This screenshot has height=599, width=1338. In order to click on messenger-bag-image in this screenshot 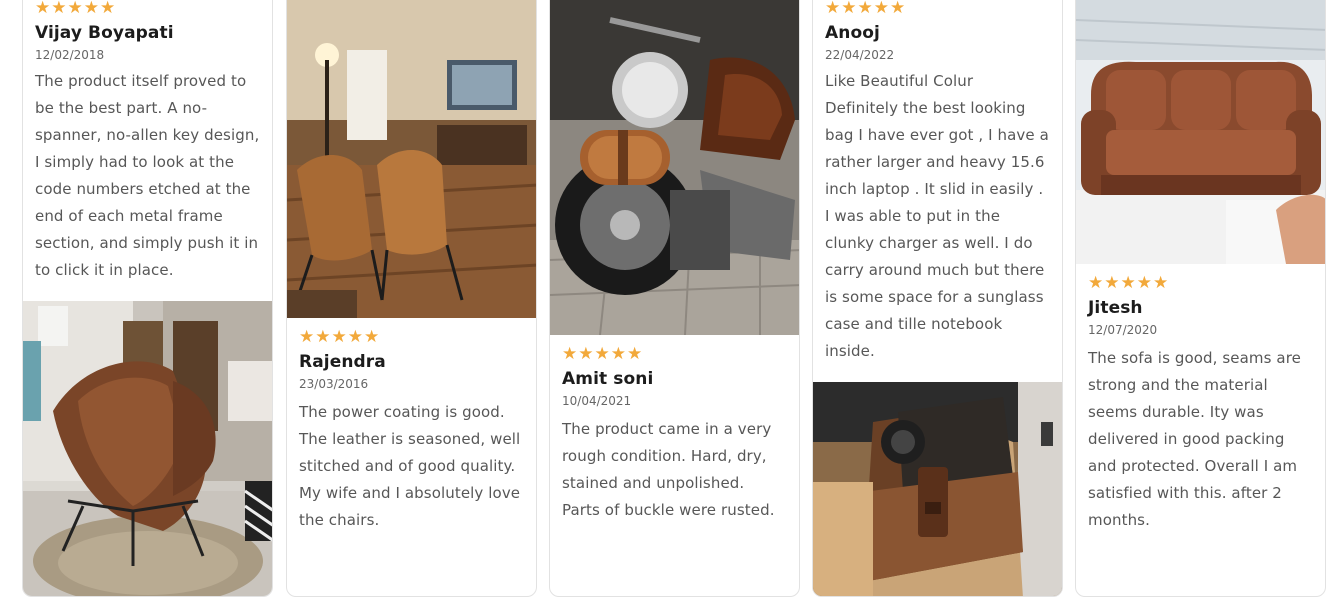, I will do `click(937, 489)`.